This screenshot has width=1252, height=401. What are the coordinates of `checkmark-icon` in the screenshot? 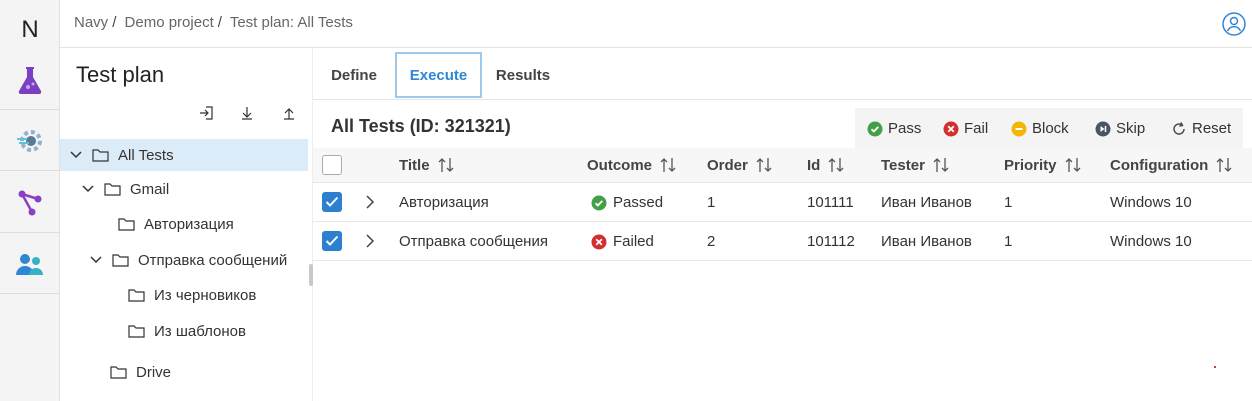 It's located at (332, 201).